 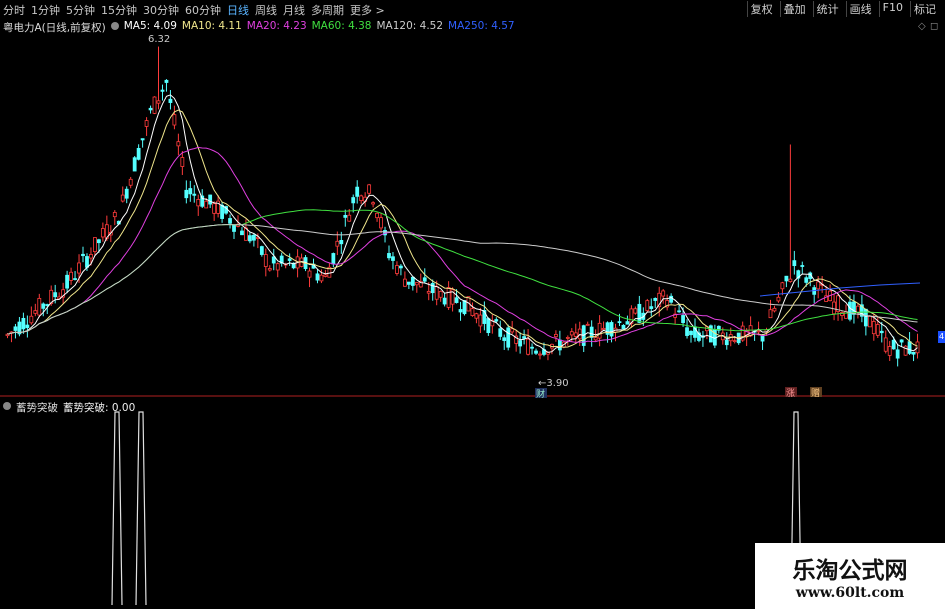 I want to click on indicator-settings-icon, so click(x=7, y=406).